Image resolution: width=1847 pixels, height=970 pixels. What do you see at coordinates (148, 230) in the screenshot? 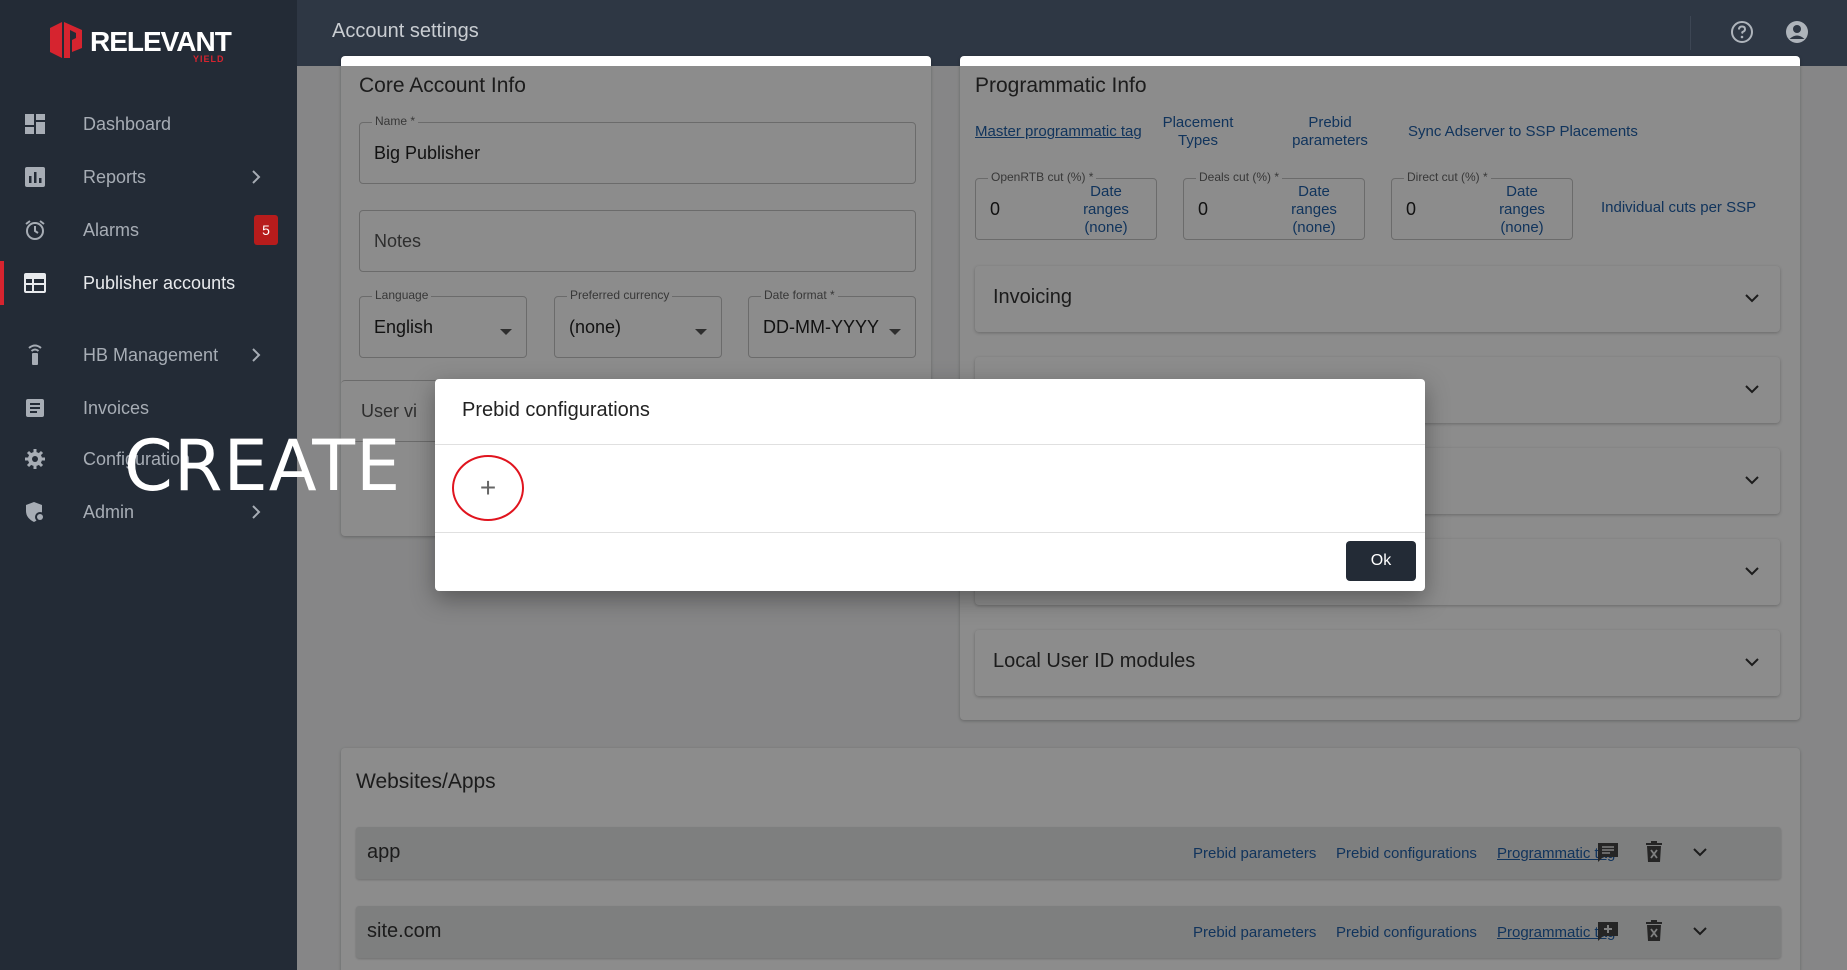
I see `sidebar-item-alarms: Alarms 5` at bounding box center [148, 230].